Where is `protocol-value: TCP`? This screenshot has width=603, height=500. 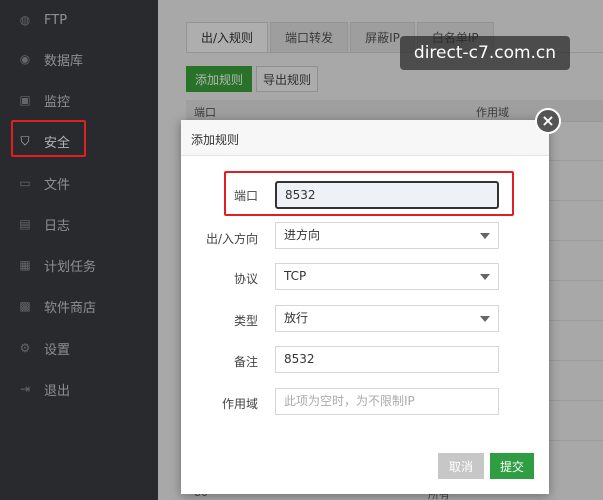 protocol-value: TCP is located at coordinates (295, 276).